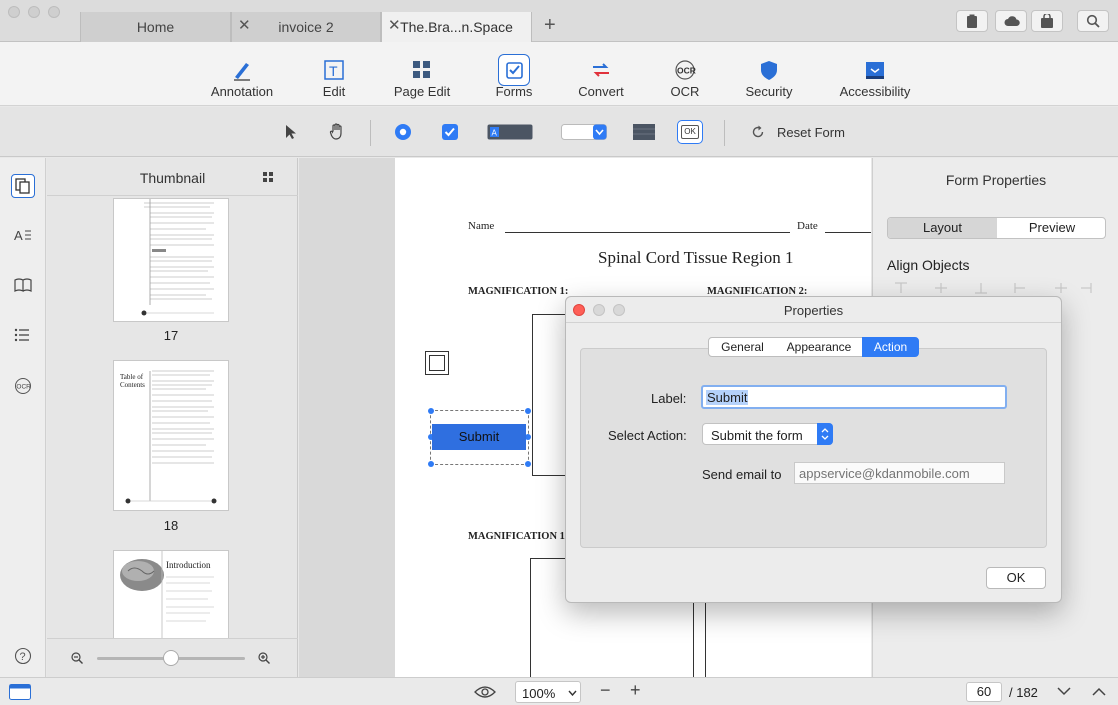  I want to click on align-objects-label: Align Objects, so click(928, 265).